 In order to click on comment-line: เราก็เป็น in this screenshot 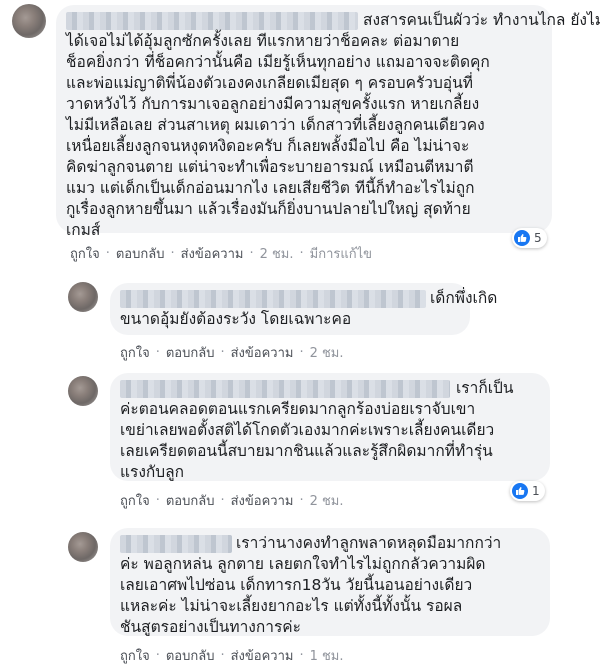, I will do `click(485, 388)`.